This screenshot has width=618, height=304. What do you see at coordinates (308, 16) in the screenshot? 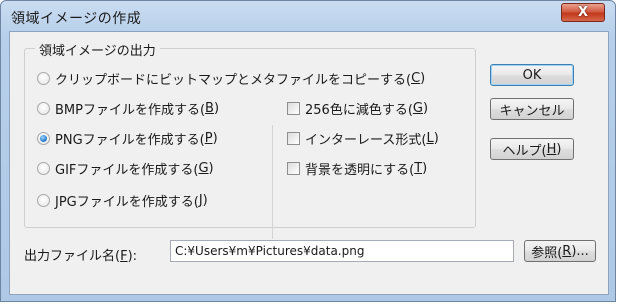
I see `title-bar: 領域イメージの作成 X` at bounding box center [308, 16].